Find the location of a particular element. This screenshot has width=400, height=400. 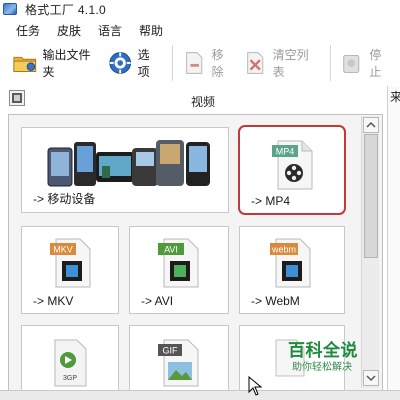

mobile-devices-icon is located at coordinates (128, 163).